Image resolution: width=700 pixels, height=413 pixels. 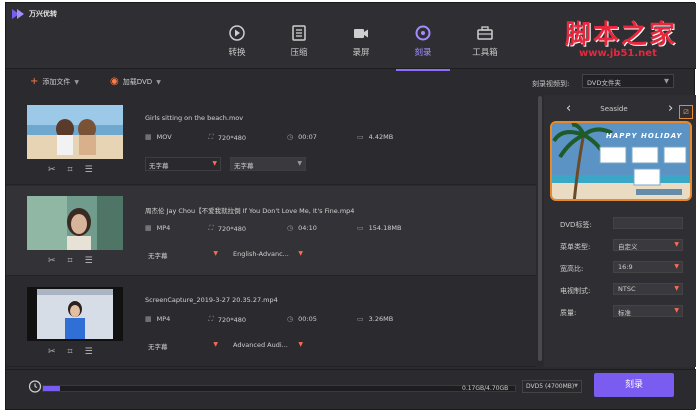 What do you see at coordinates (628, 247) in the screenshot?
I see `menu-type-value: 自定义` at bounding box center [628, 247].